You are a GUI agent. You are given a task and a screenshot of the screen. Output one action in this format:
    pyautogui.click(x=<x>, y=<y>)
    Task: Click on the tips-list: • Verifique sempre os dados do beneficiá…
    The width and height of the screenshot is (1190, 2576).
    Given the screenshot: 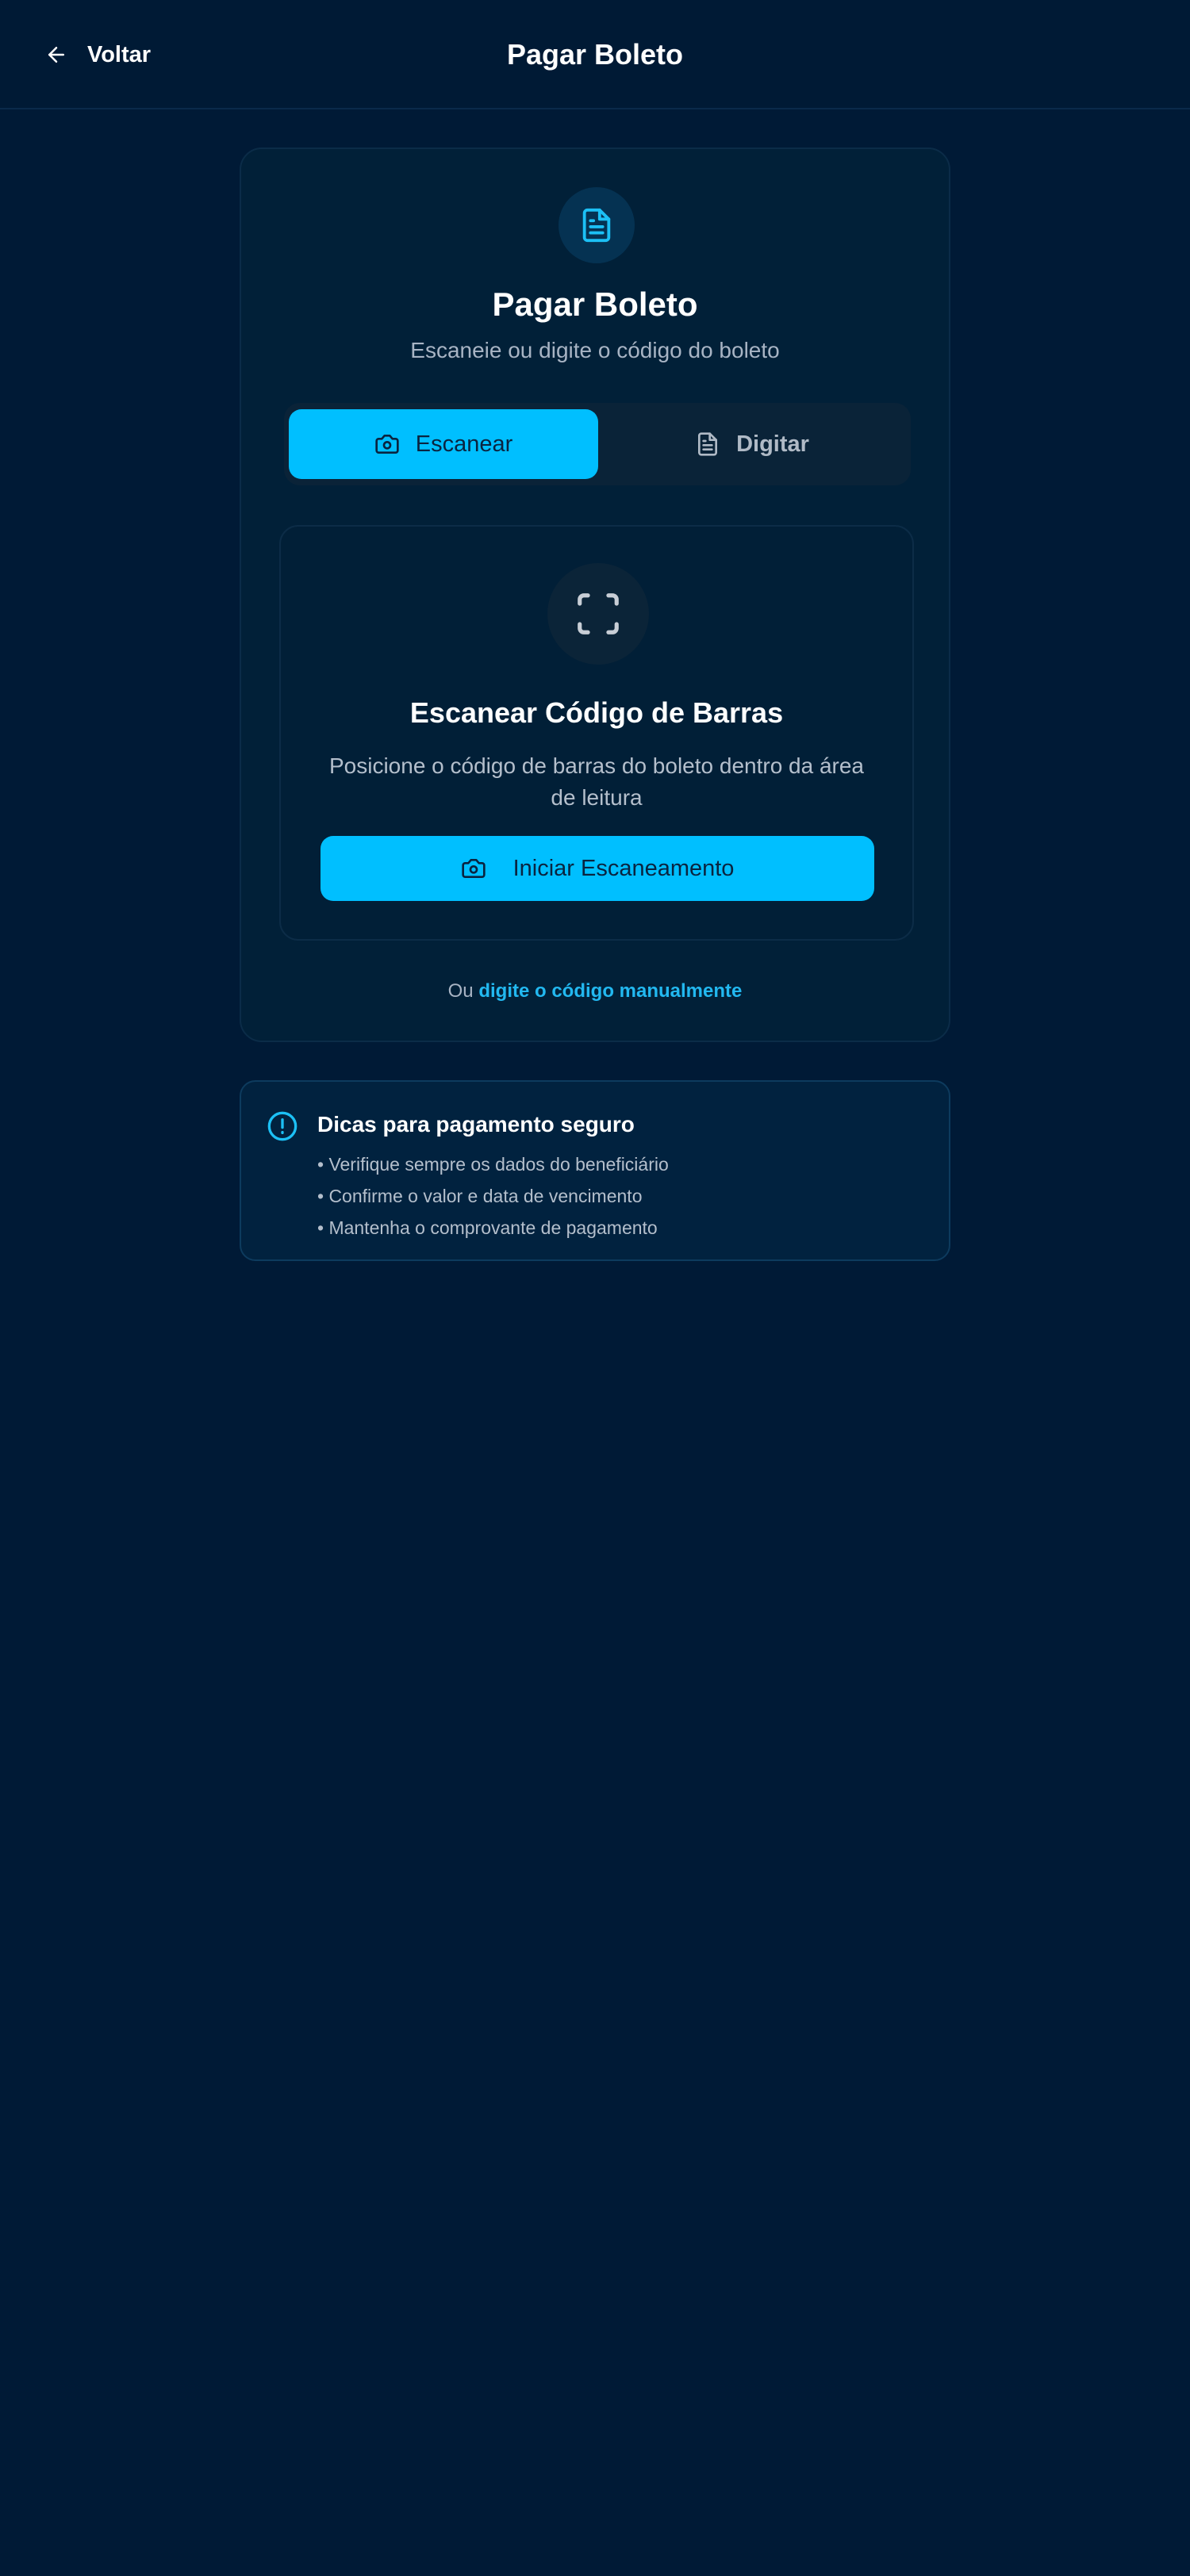 What is the action you would take?
    pyautogui.click(x=493, y=1196)
    